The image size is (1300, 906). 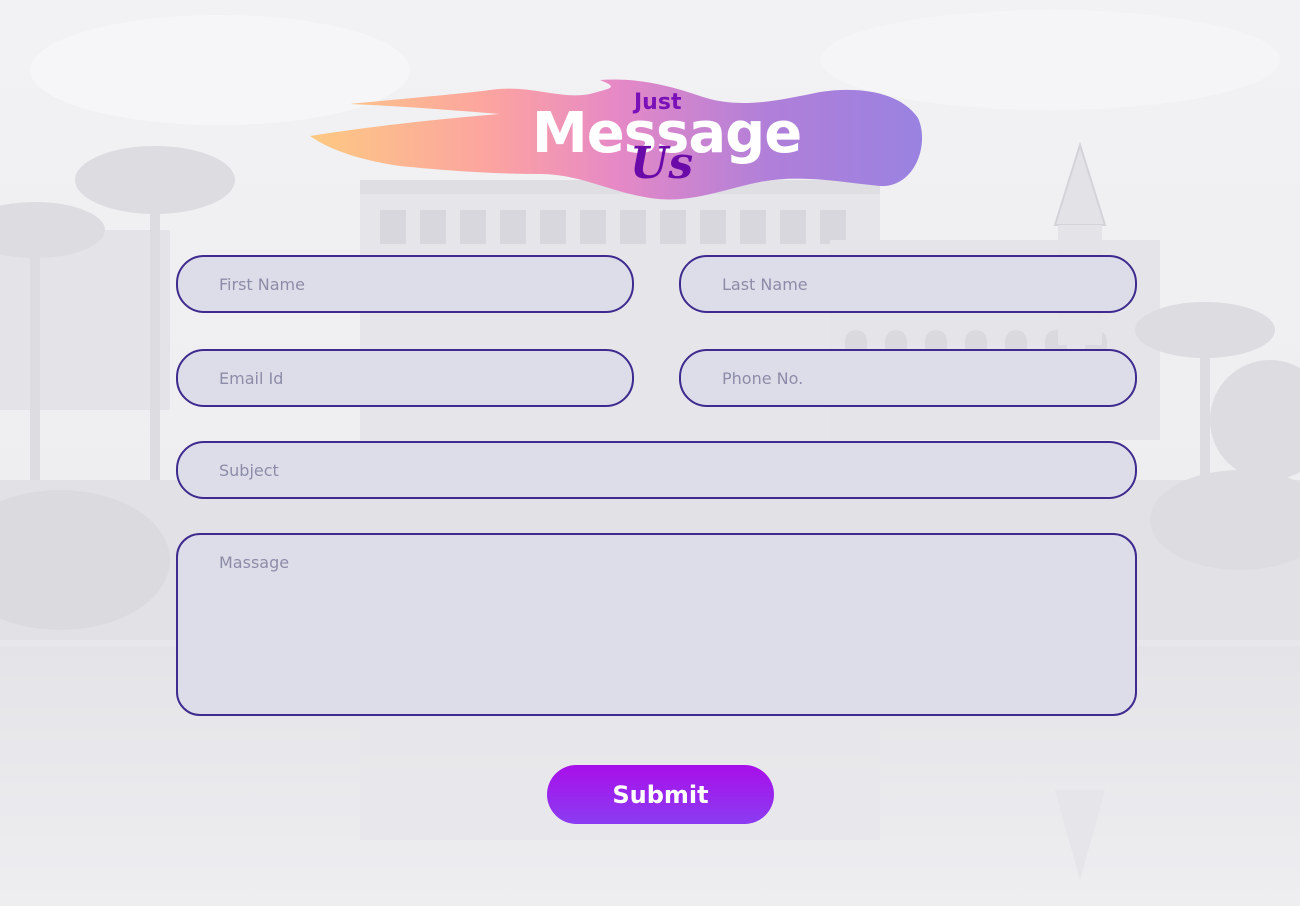 What do you see at coordinates (908, 378) in the screenshot?
I see `phone-input` at bounding box center [908, 378].